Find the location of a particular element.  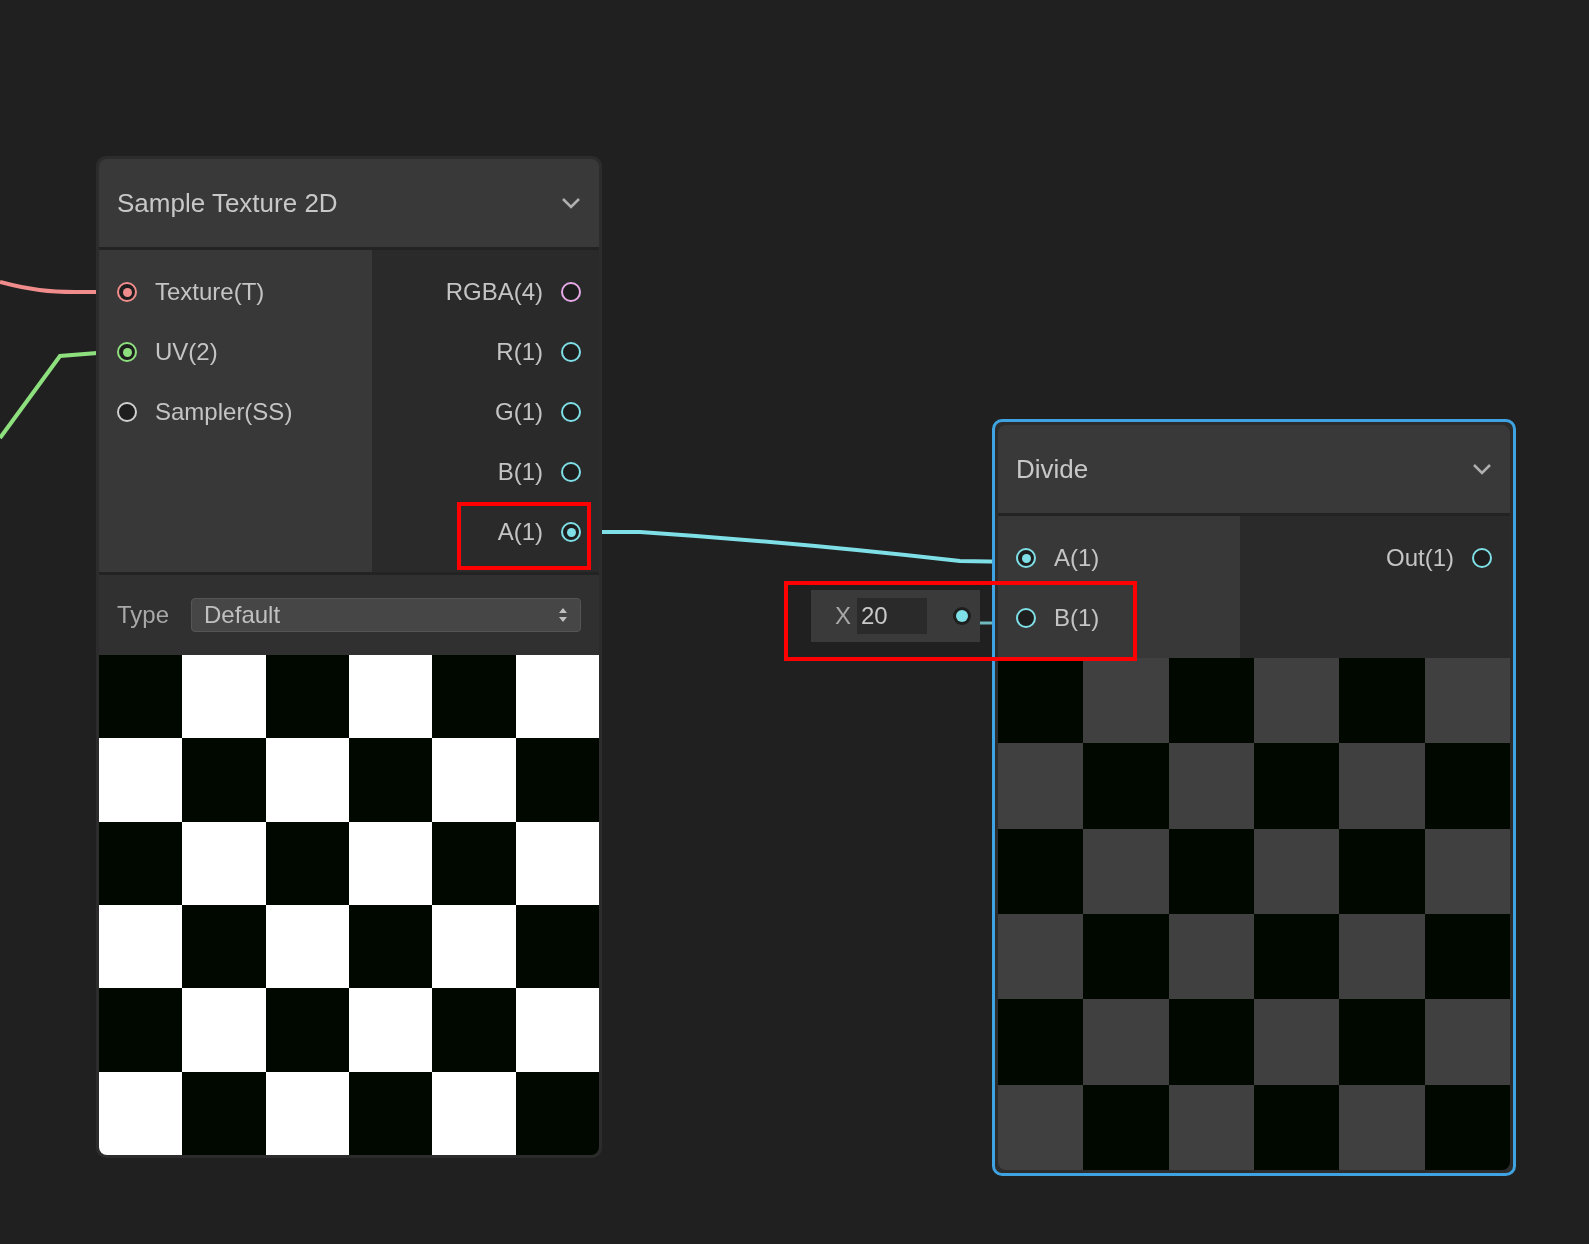

node-title: Divide is located at coordinates (1052, 469).